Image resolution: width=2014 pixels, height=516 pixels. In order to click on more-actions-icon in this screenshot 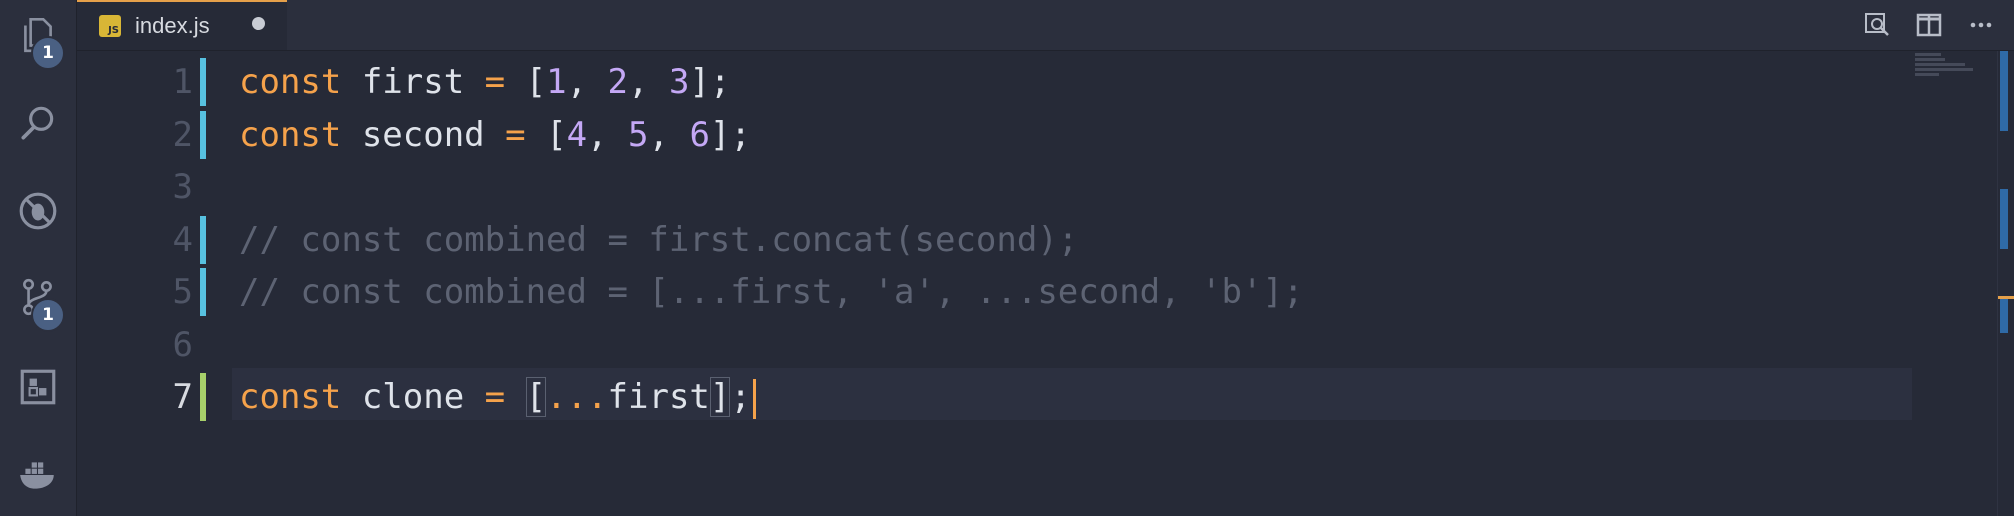, I will do `click(1981, 25)`.